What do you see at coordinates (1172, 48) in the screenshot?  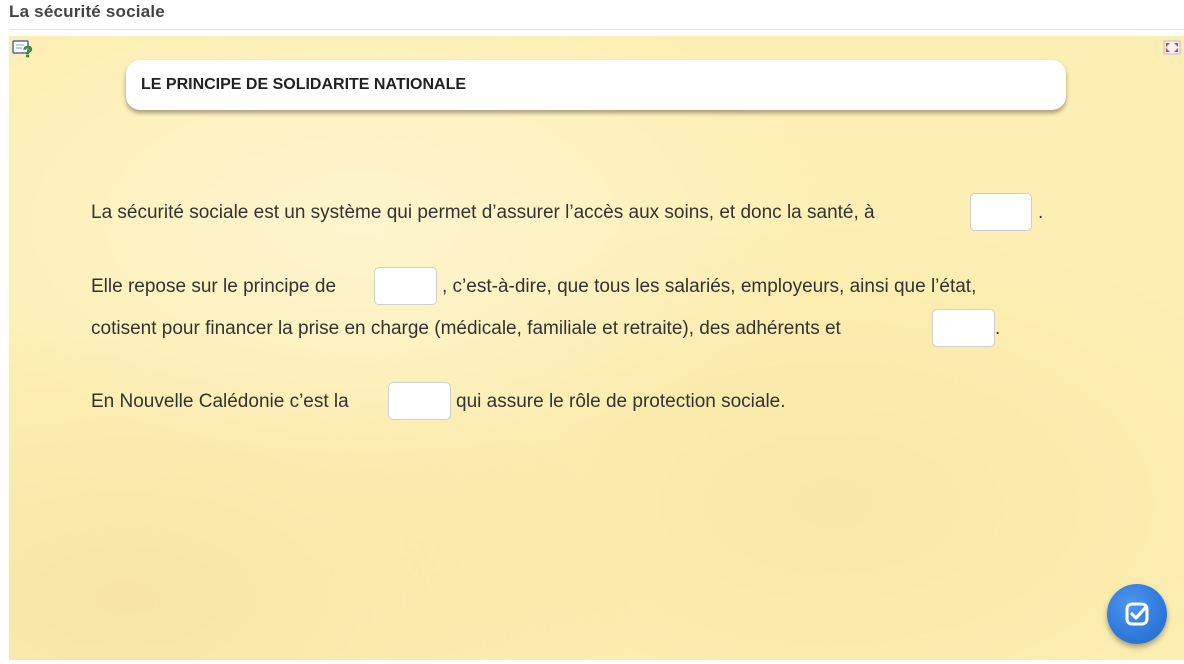 I see `fullscreen-icon` at bounding box center [1172, 48].